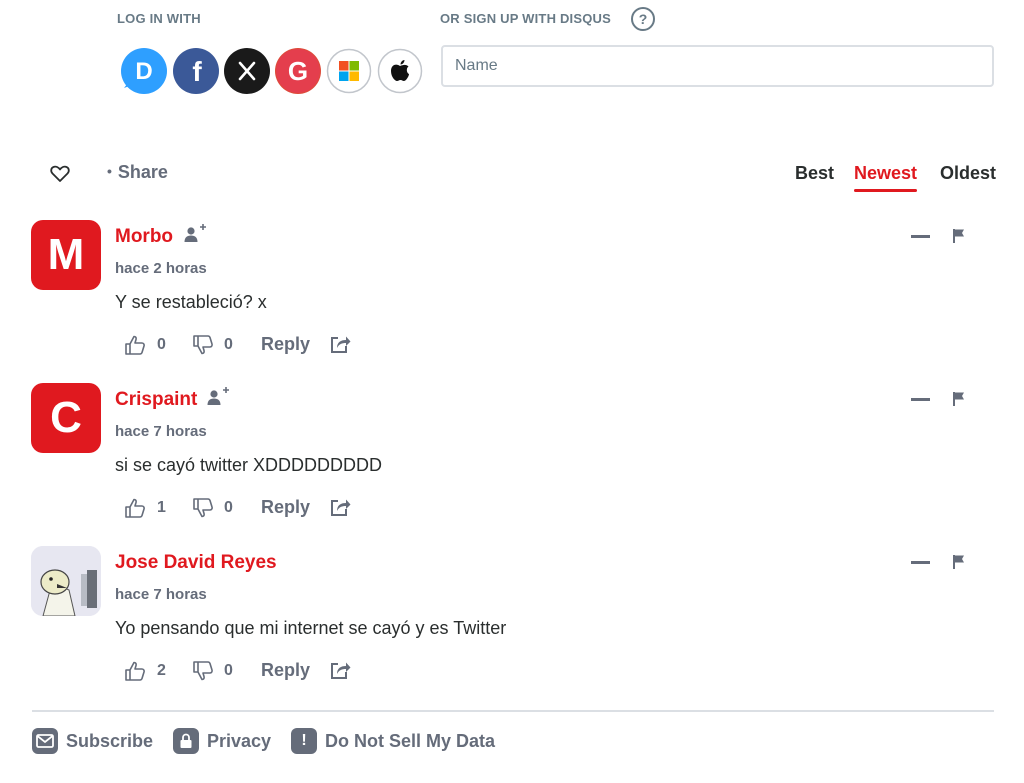 The height and width of the screenshot is (783, 1024). What do you see at coordinates (161, 507) in the screenshot?
I see `upvote-count: 1` at bounding box center [161, 507].